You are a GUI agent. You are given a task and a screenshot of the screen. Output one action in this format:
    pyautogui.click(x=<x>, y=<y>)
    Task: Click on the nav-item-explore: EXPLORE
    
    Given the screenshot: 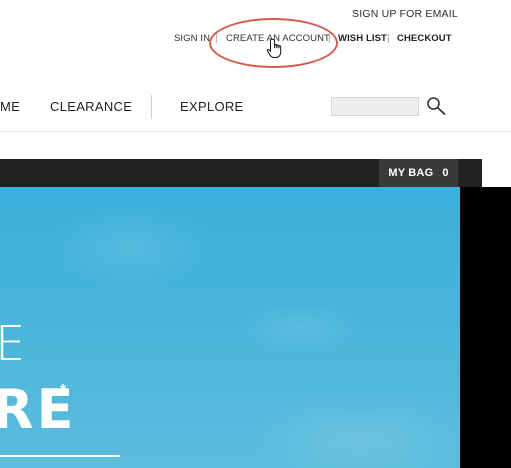 What is the action you would take?
    pyautogui.click(x=212, y=106)
    